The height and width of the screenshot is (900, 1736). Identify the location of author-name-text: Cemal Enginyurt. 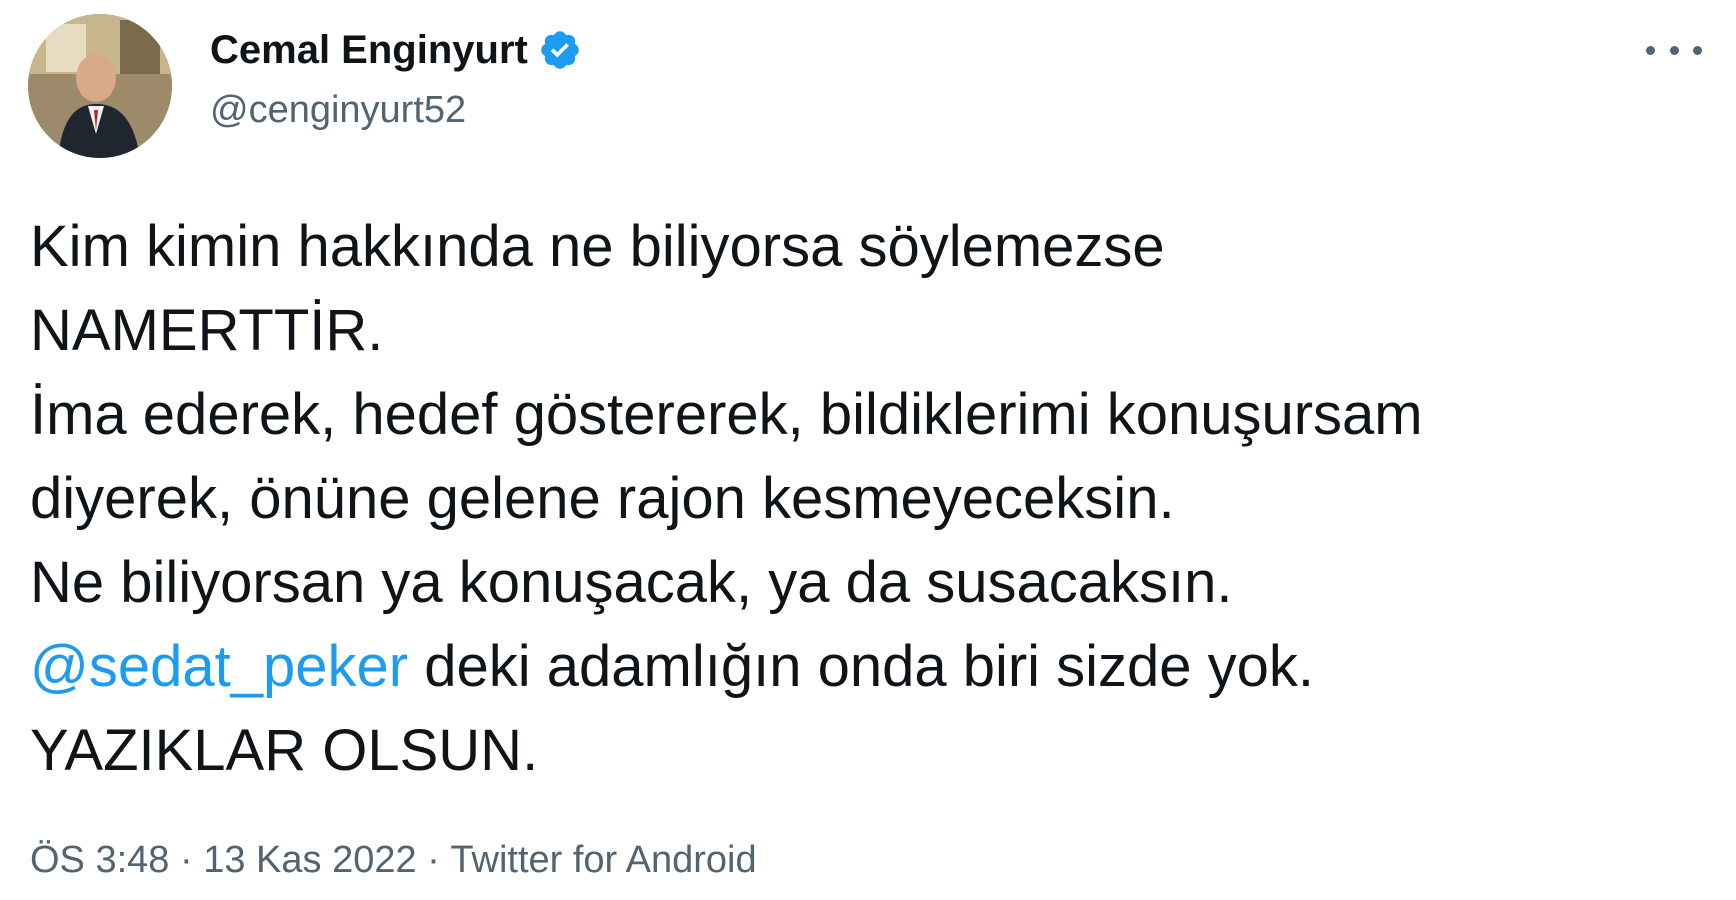
(369, 50).